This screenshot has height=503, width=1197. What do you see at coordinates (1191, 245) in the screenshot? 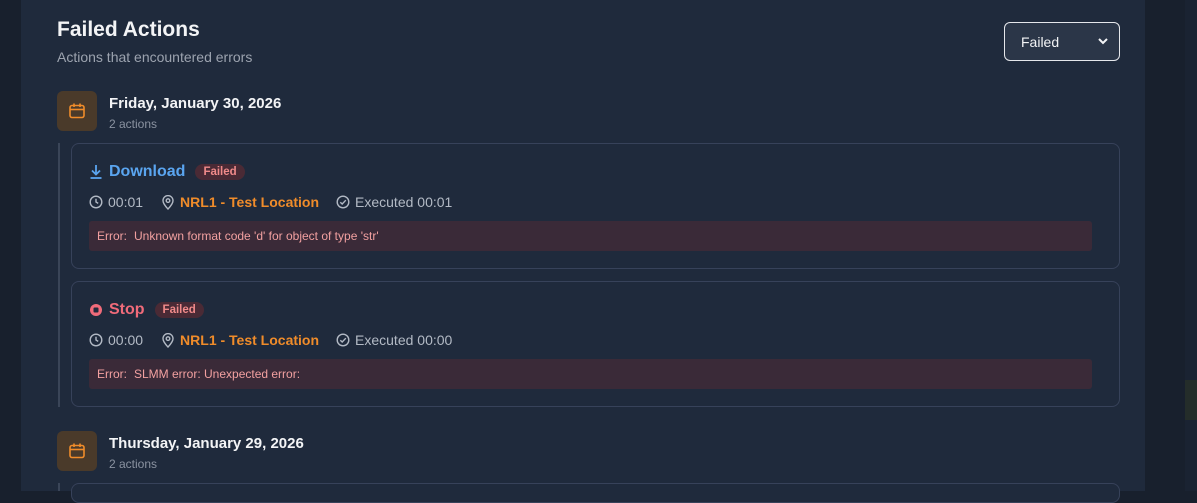
I see `scrollbar-track` at bounding box center [1191, 245].